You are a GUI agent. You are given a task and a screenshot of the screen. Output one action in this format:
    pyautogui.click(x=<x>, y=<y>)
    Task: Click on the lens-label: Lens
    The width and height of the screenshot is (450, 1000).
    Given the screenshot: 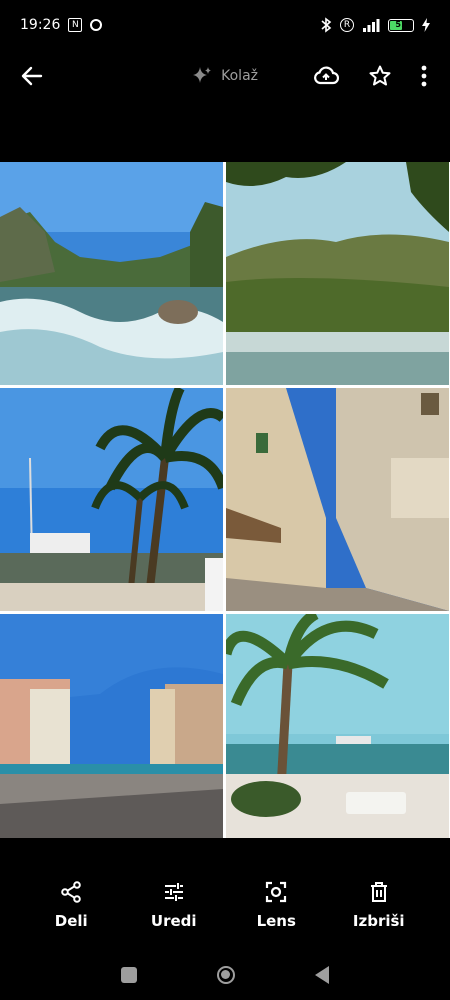 What is the action you would take?
    pyautogui.click(x=276, y=921)
    